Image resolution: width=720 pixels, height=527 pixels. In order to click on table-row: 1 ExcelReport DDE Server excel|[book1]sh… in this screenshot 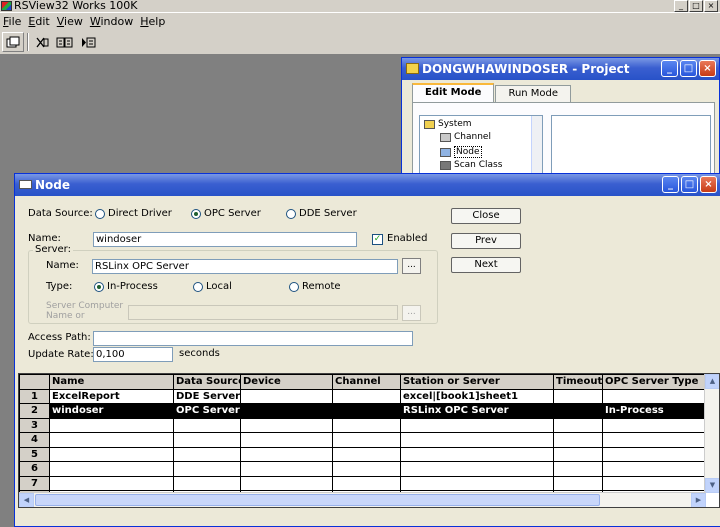, I will do `click(362, 396)`.